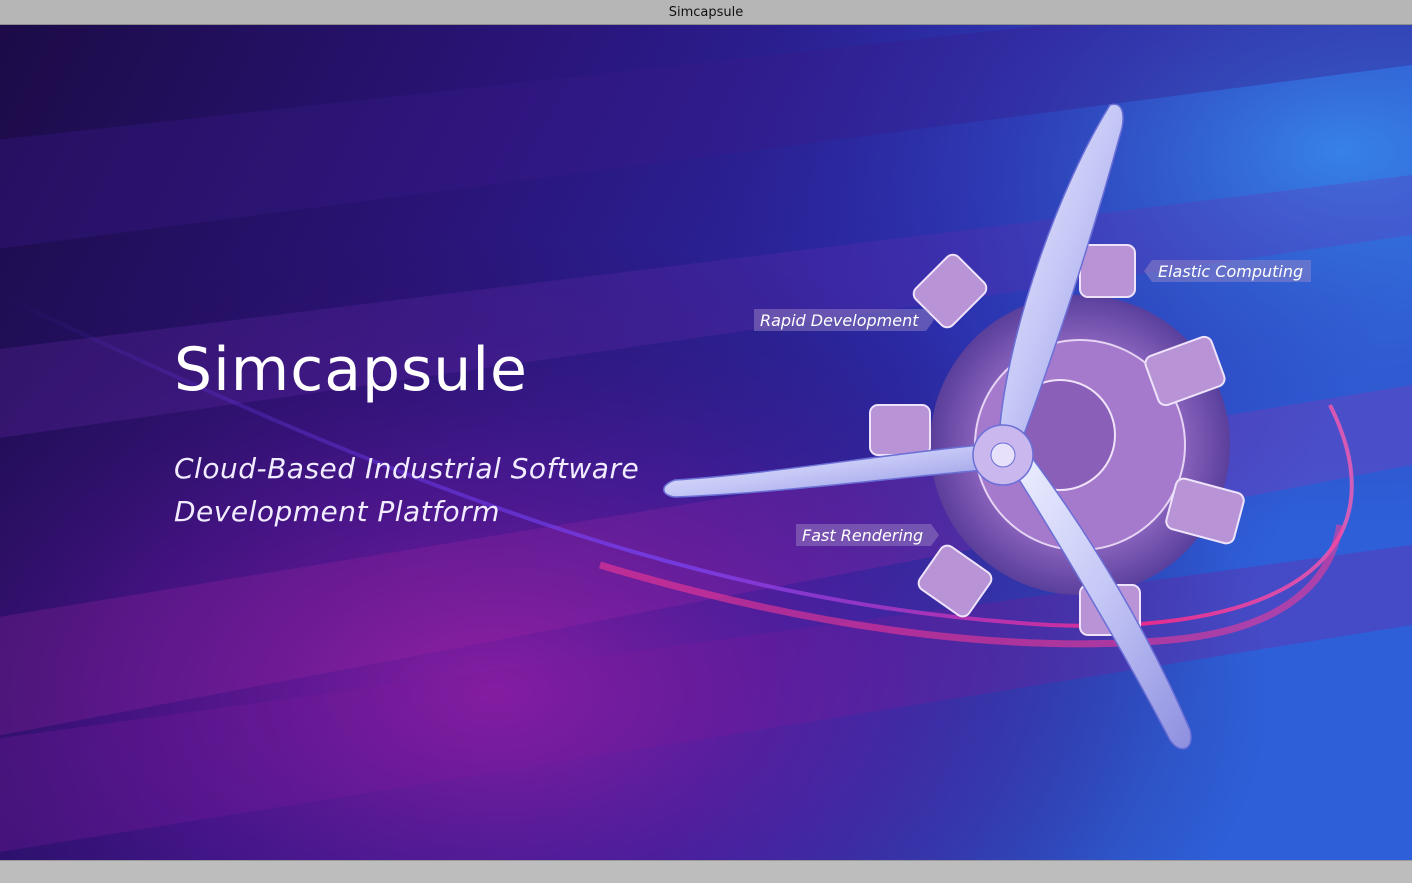  I want to click on feature-label: Elastic Computing, so click(1231, 271).